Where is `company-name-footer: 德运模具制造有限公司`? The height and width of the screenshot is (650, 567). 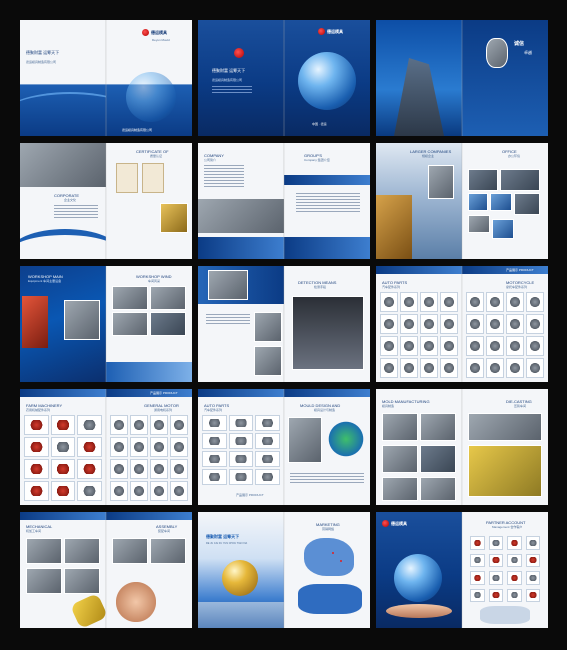 company-name-footer: 德运模具制造有限公司 is located at coordinates (137, 130).